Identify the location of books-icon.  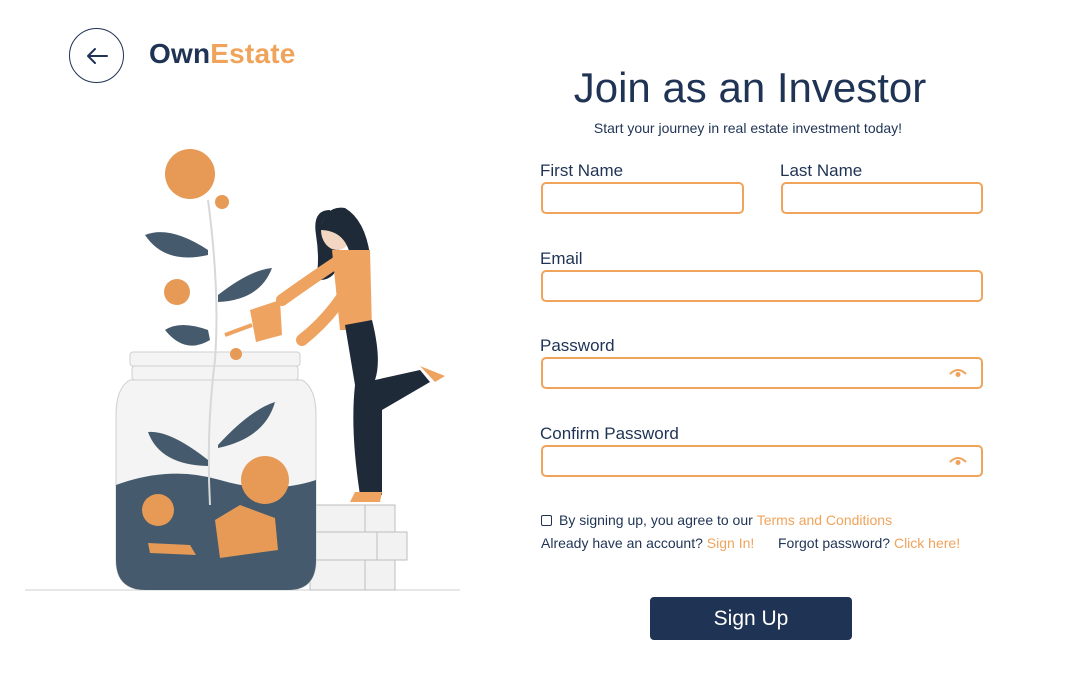
(358, 547).